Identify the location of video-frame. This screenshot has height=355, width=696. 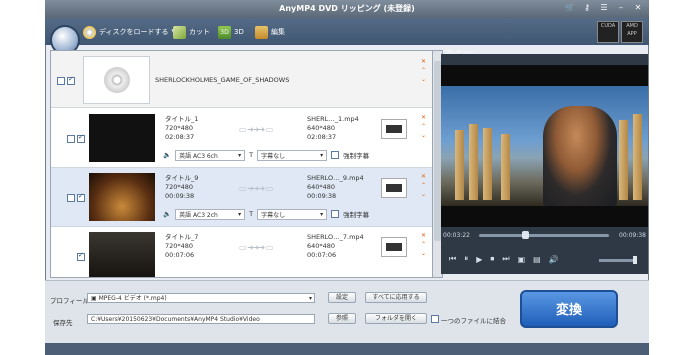
(544, 146).